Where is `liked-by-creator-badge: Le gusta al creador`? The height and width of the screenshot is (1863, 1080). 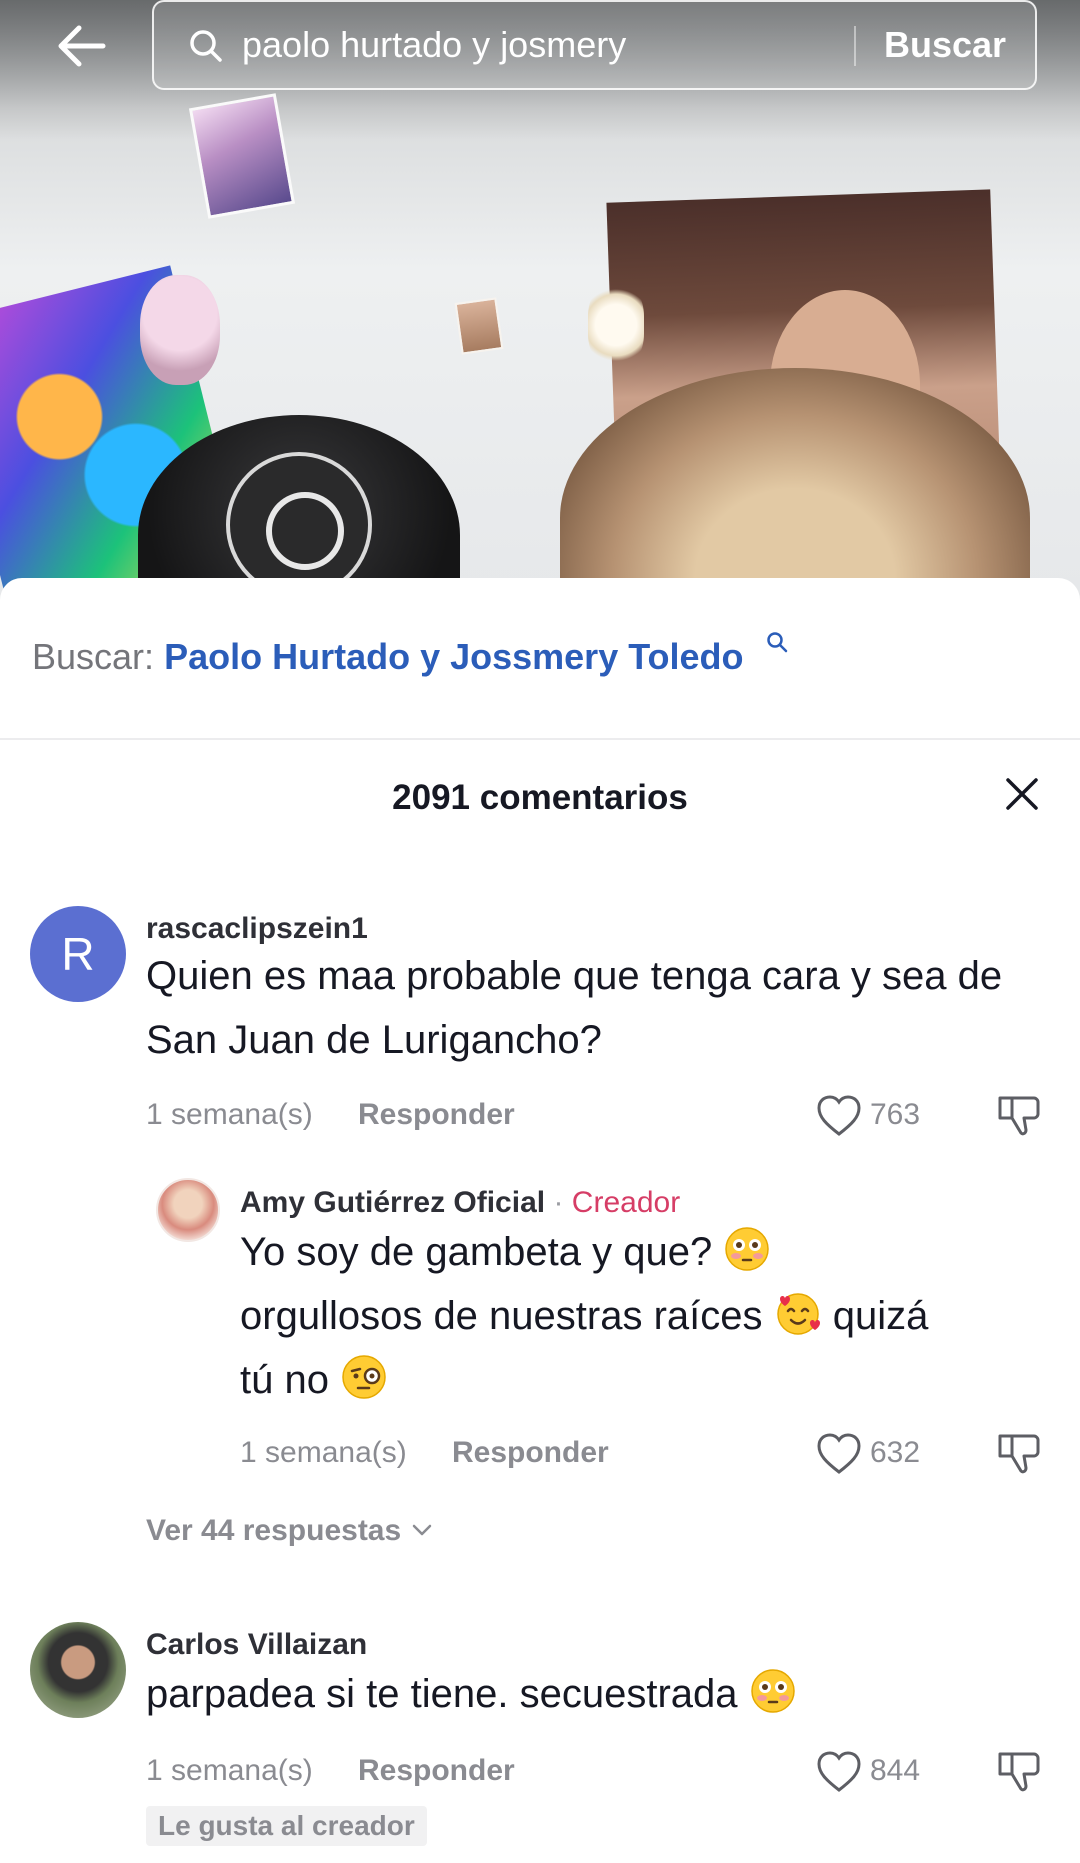
liked-by-creator-badge: Le gusta al creador is located at coordinates (286, 1826).